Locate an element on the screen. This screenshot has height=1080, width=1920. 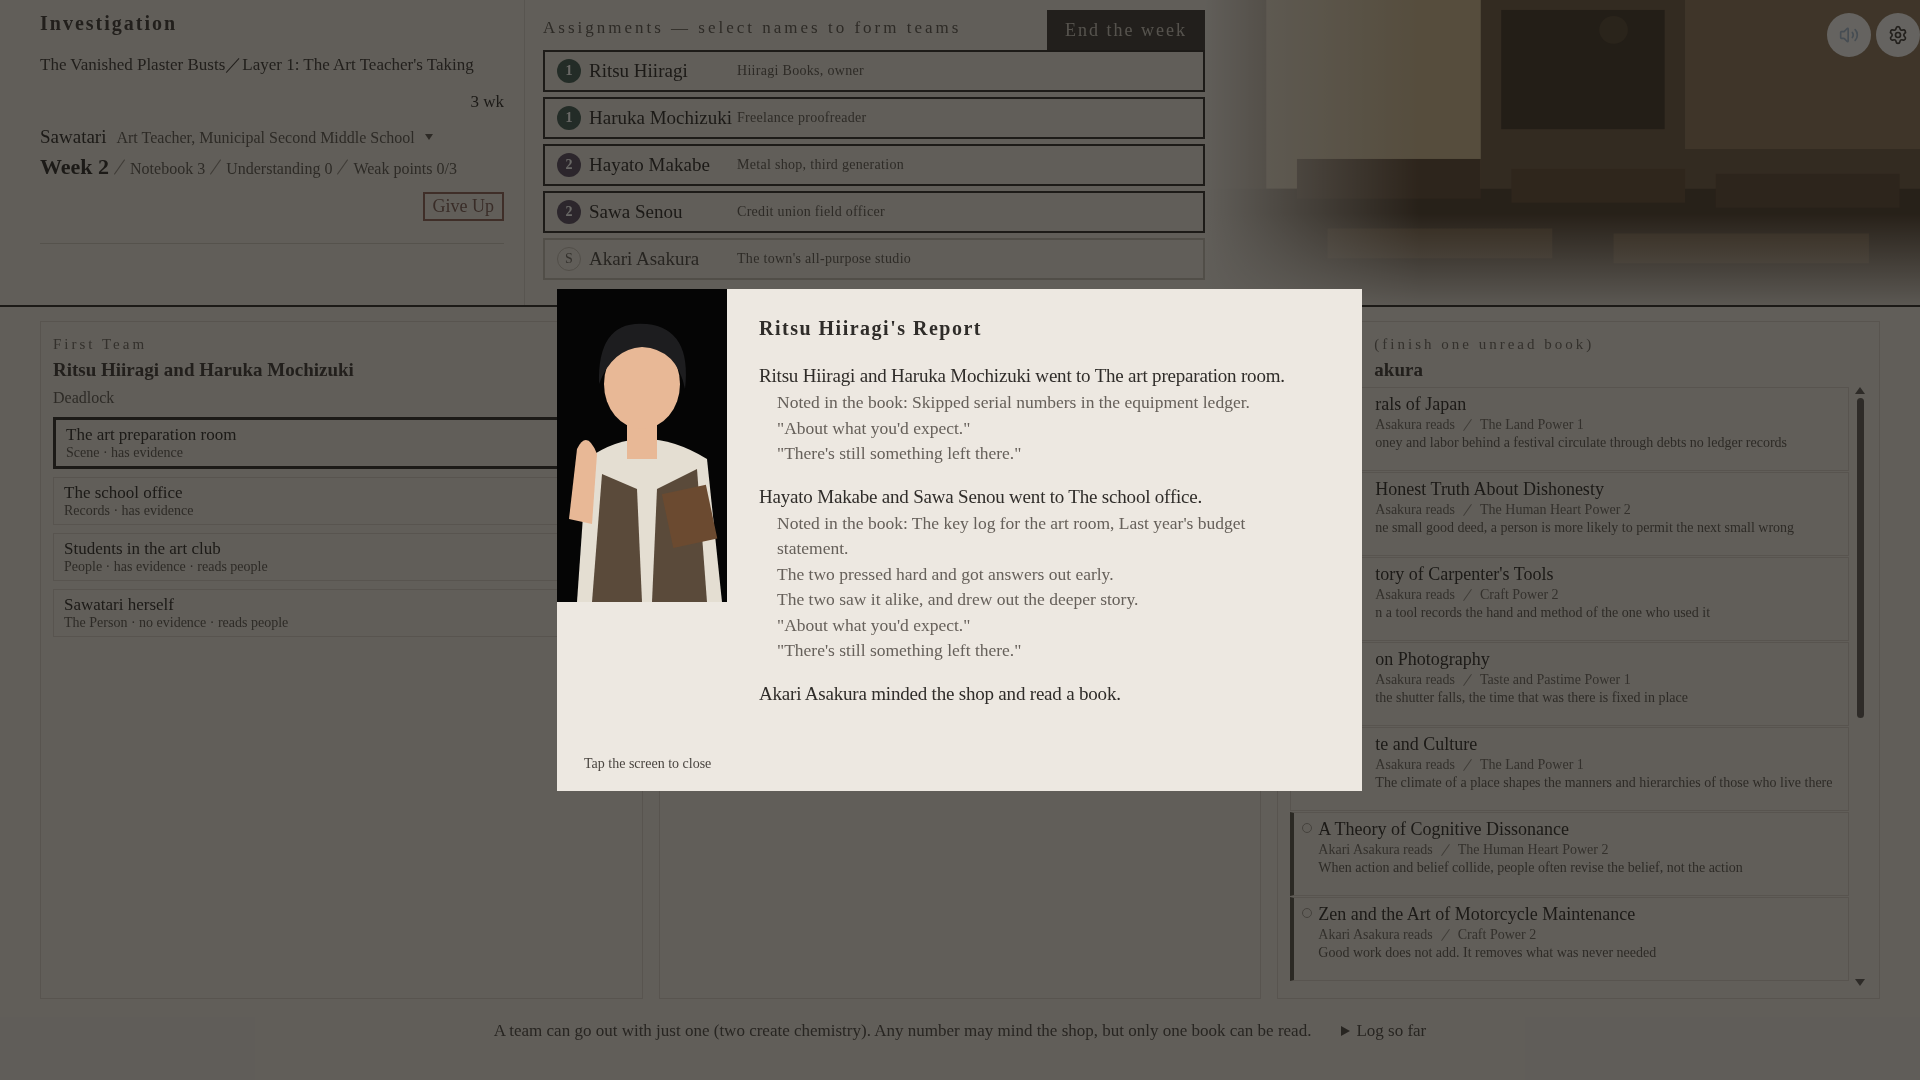
shop-member: akura is located at coordinates (1399, 370).